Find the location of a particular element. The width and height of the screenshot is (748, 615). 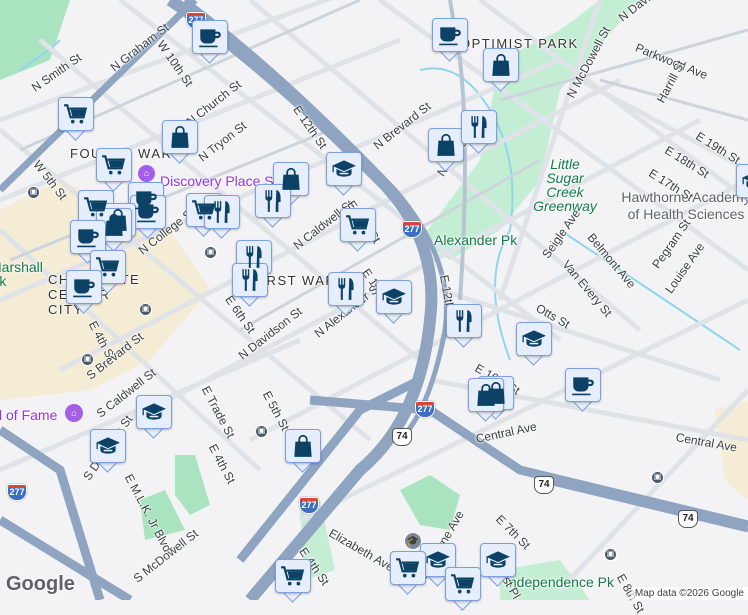

park-label: Independence Pk is located at coordinates (559, 582).